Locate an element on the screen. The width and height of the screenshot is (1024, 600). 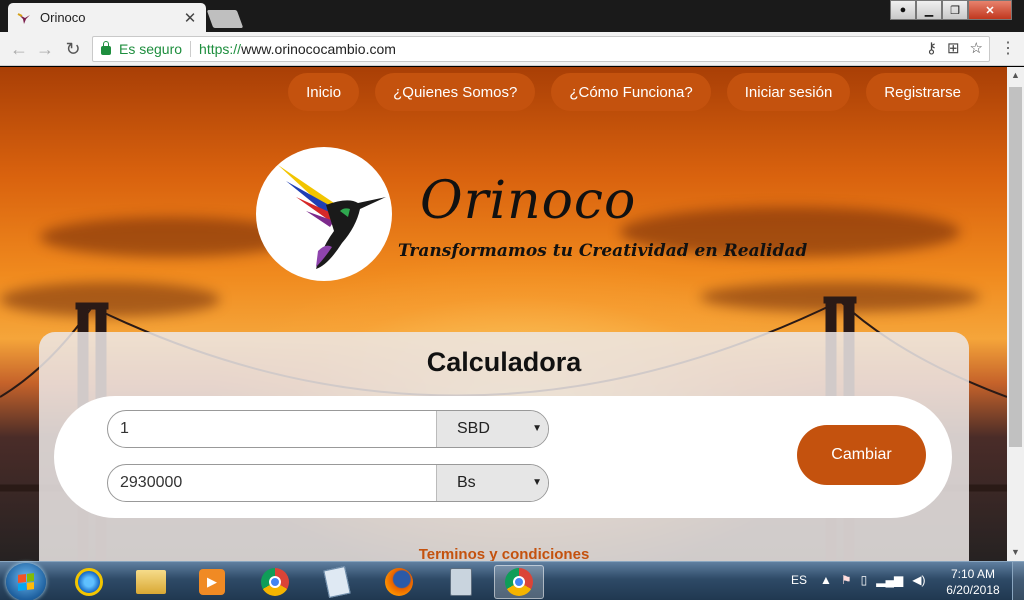
from-amount-group: 1 SBD ▼ is located at coordinates (328, 429).